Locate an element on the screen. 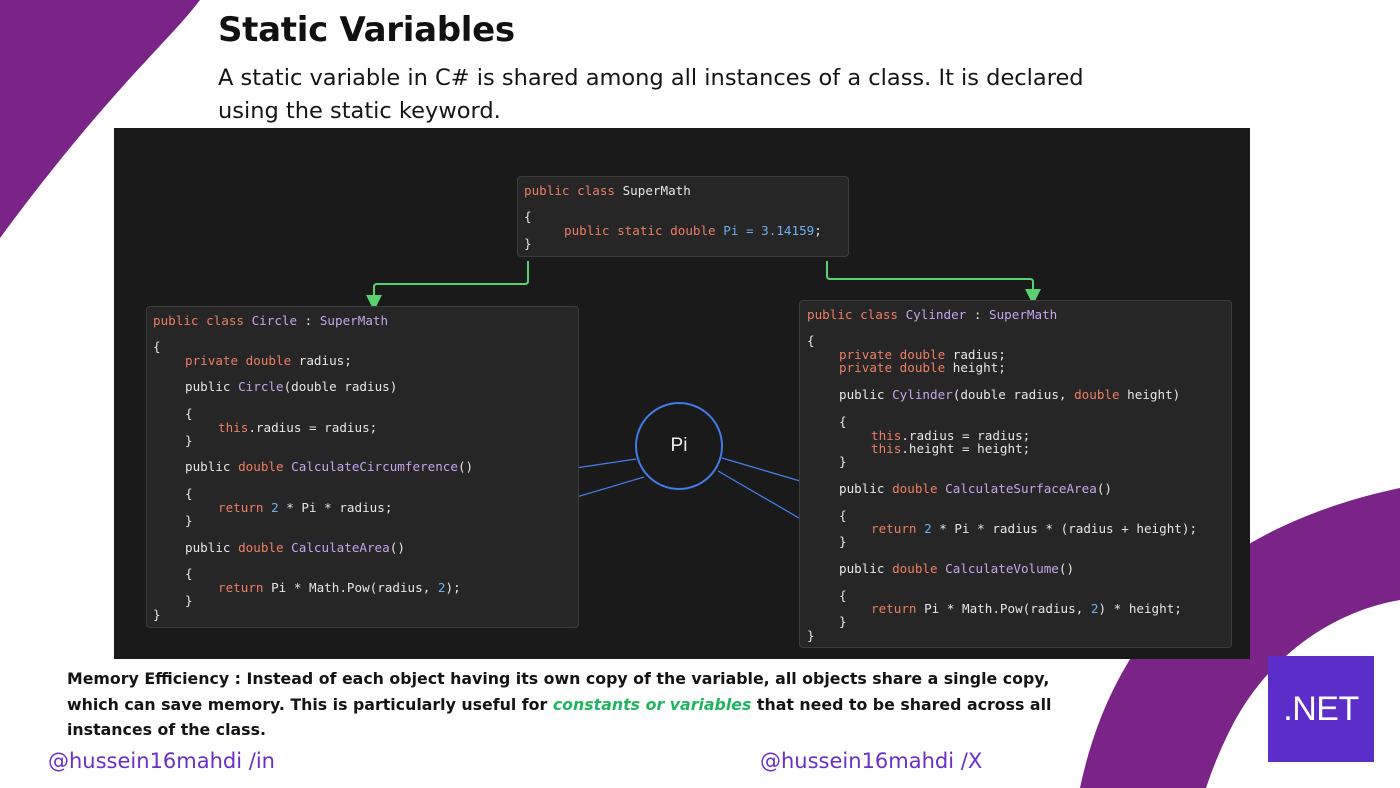 Image resolution: width=1400 pixels, height=788 pixels. function-name: CalculateSurfaceArea is located at coordinates (1021, 488).